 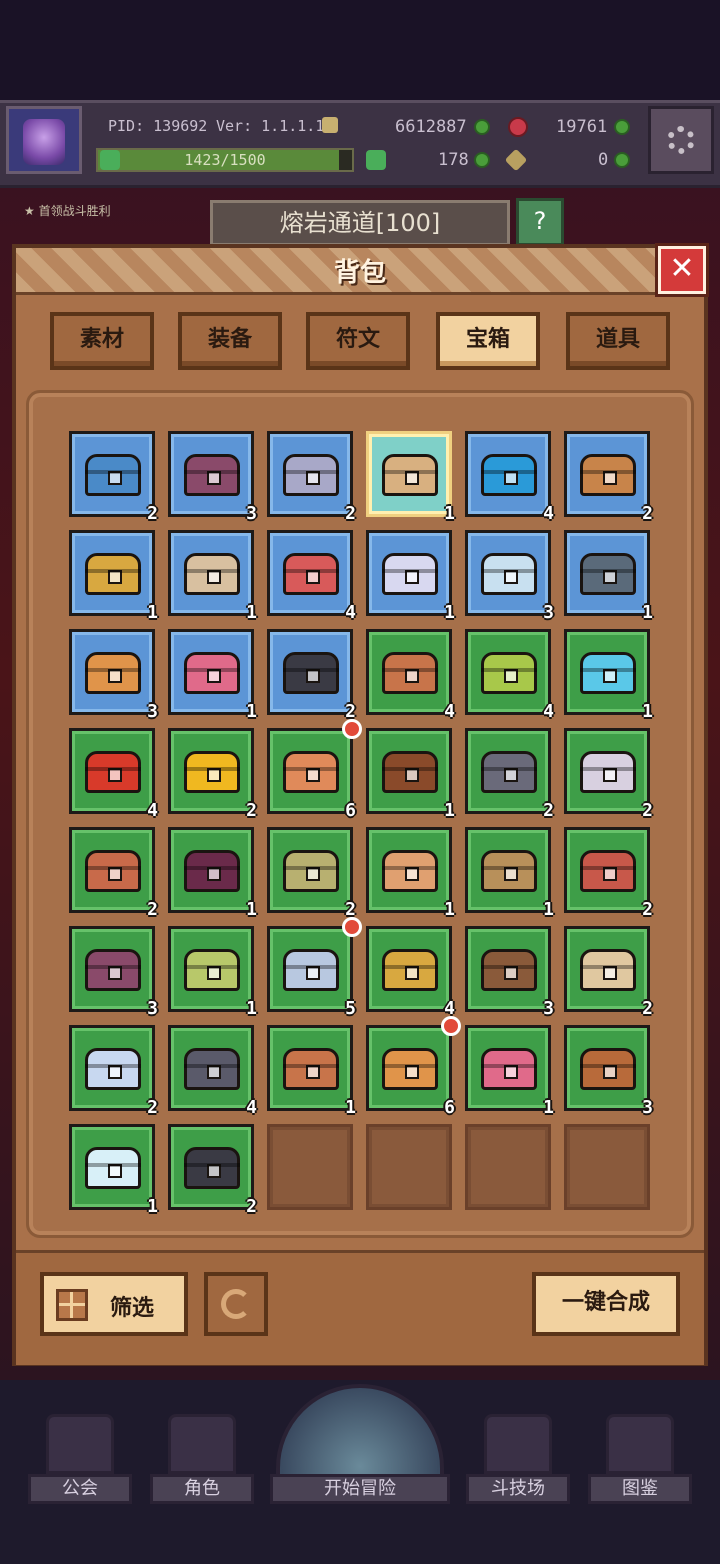 What do you see at coordinates (80, 1444) in the screenshot?
I see `guild-icon` at bounding box center [80, 1444].